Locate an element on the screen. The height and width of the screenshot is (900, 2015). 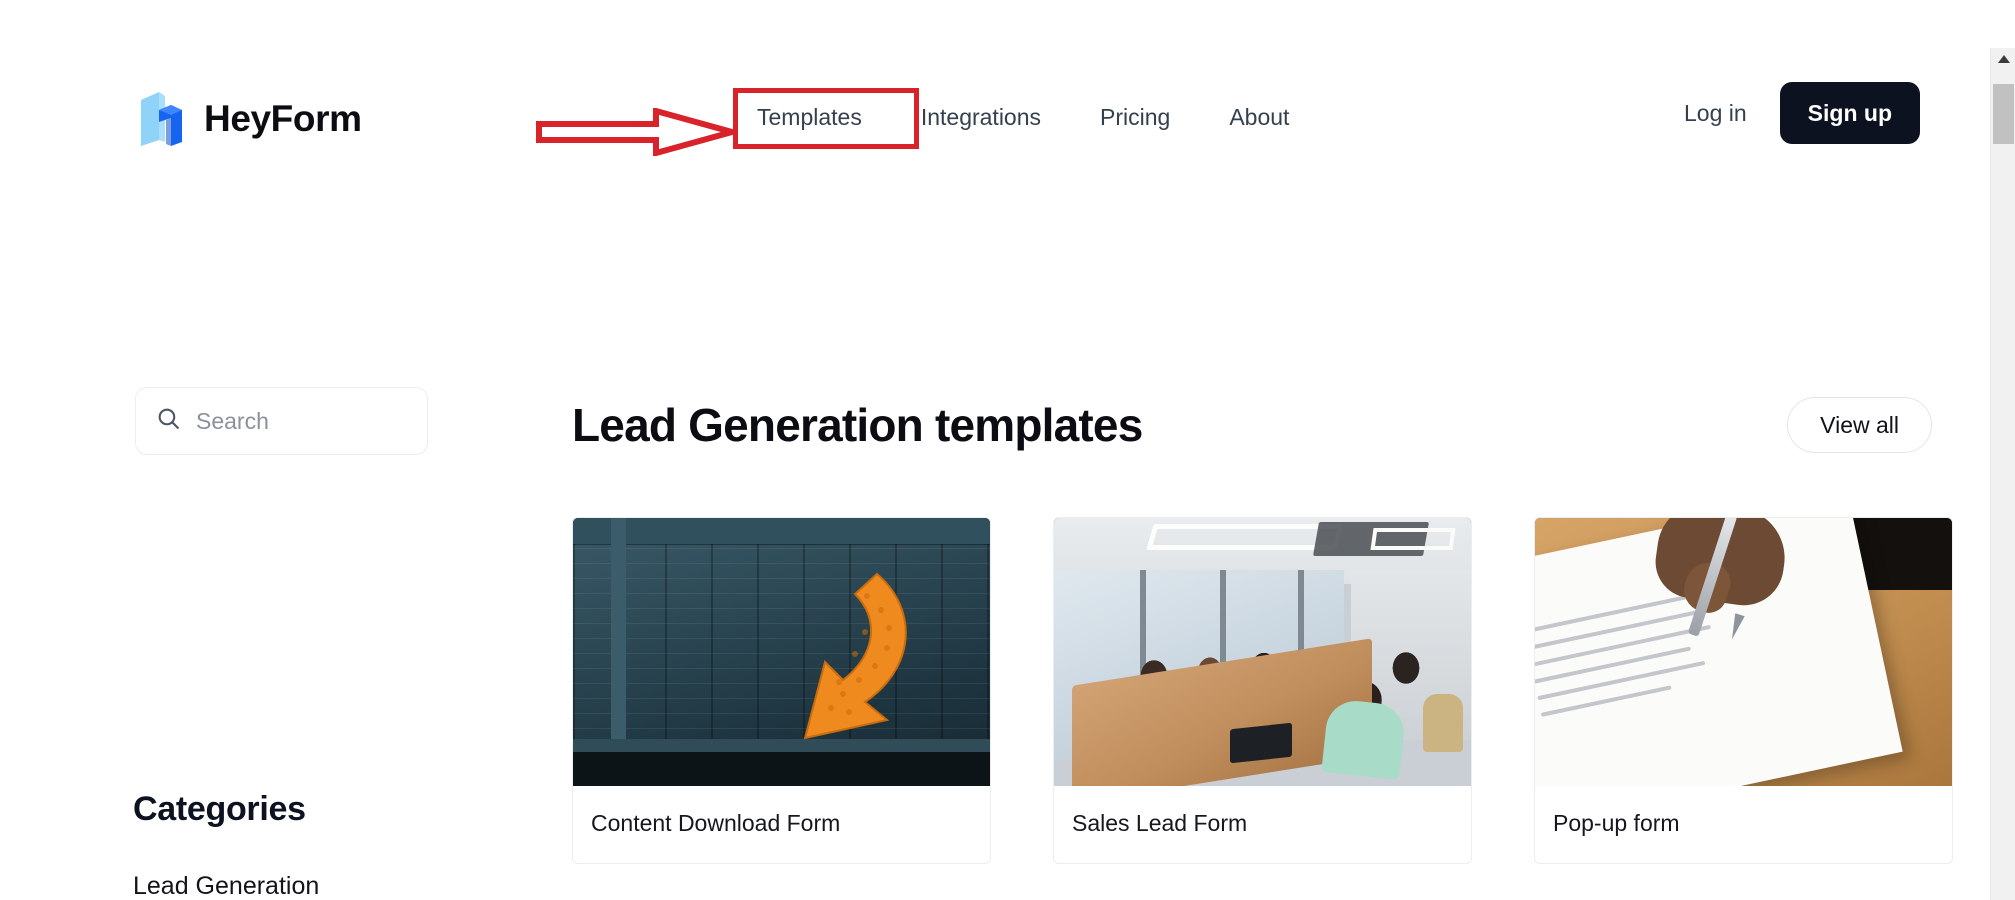
nav-link-templates: Templates is located at coordinates (809, 117).